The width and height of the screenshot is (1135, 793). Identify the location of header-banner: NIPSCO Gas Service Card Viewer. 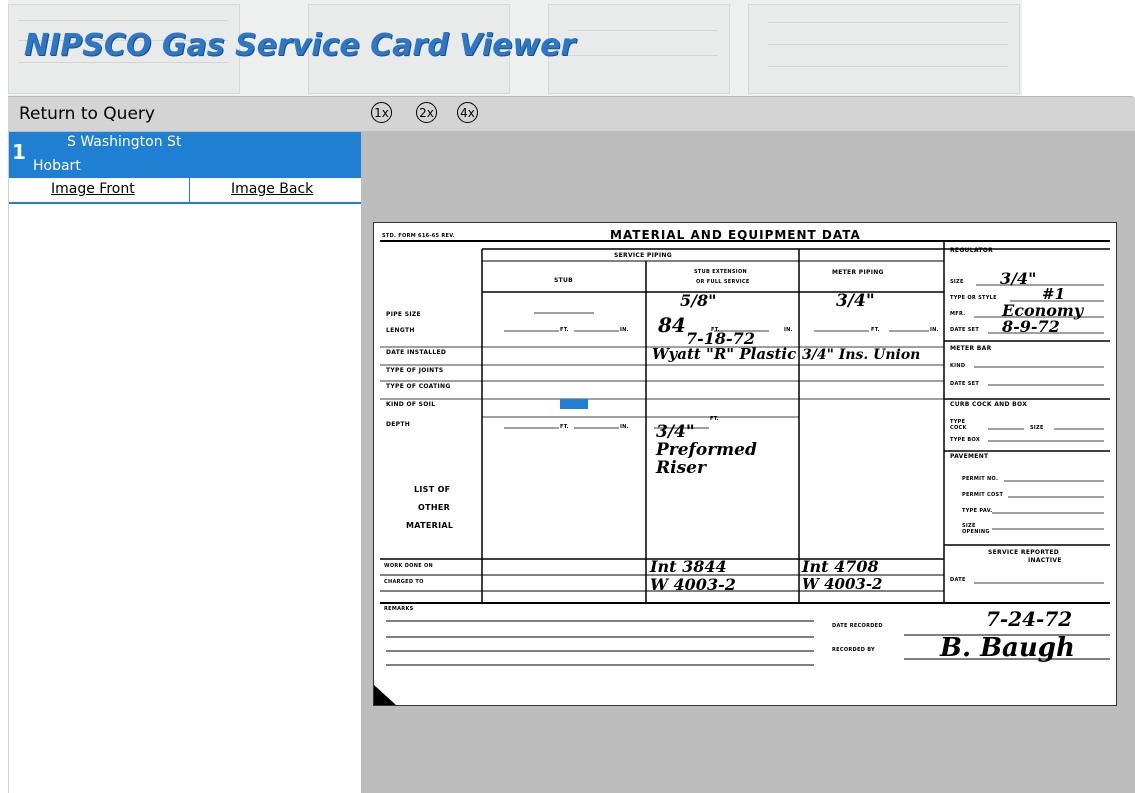
(570, 48).